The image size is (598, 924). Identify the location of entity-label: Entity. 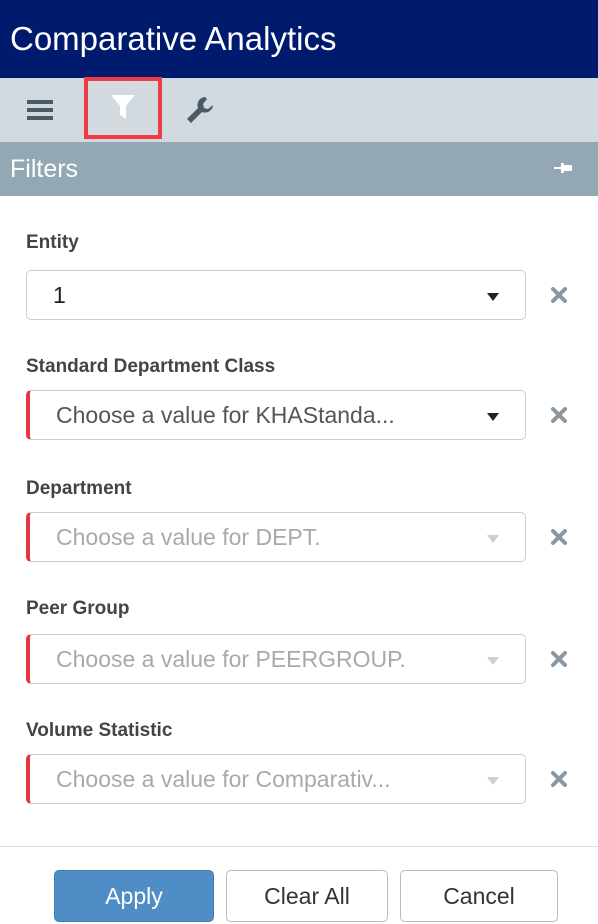
(52, 242).